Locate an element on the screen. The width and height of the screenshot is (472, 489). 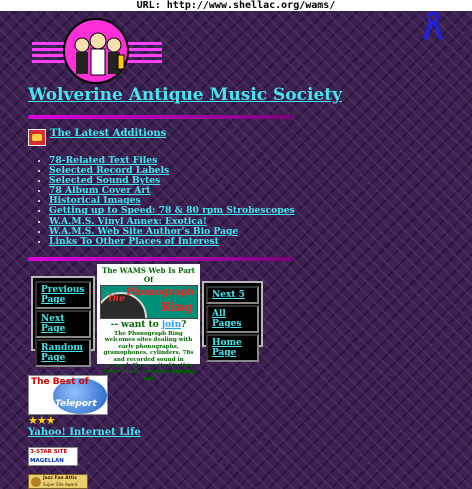
join-link: join is located at coordinates (171, 325).